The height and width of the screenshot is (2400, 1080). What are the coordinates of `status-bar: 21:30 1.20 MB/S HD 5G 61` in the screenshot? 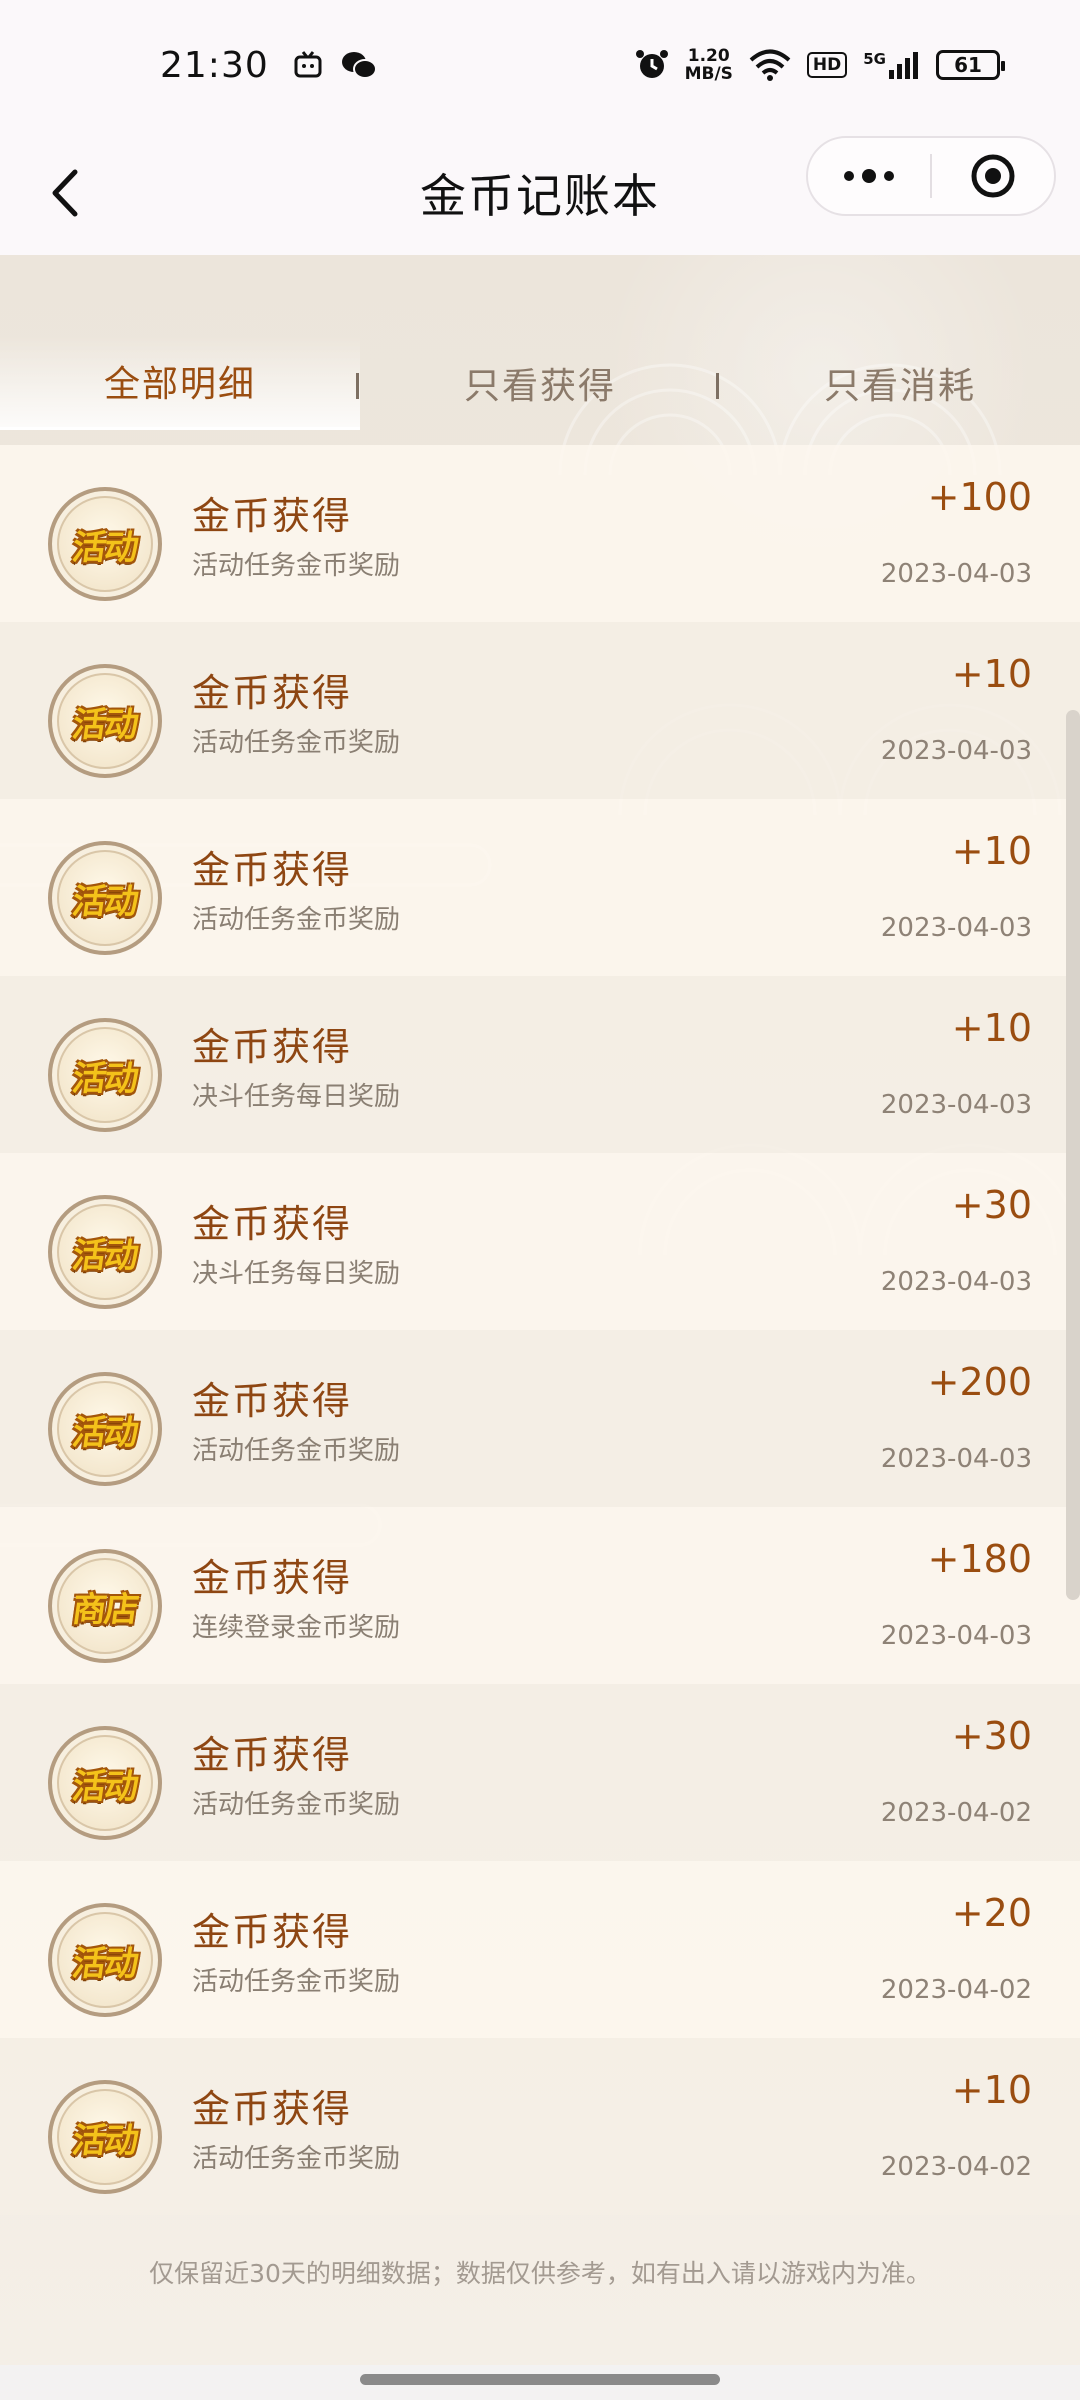 It's located at (540, 65).